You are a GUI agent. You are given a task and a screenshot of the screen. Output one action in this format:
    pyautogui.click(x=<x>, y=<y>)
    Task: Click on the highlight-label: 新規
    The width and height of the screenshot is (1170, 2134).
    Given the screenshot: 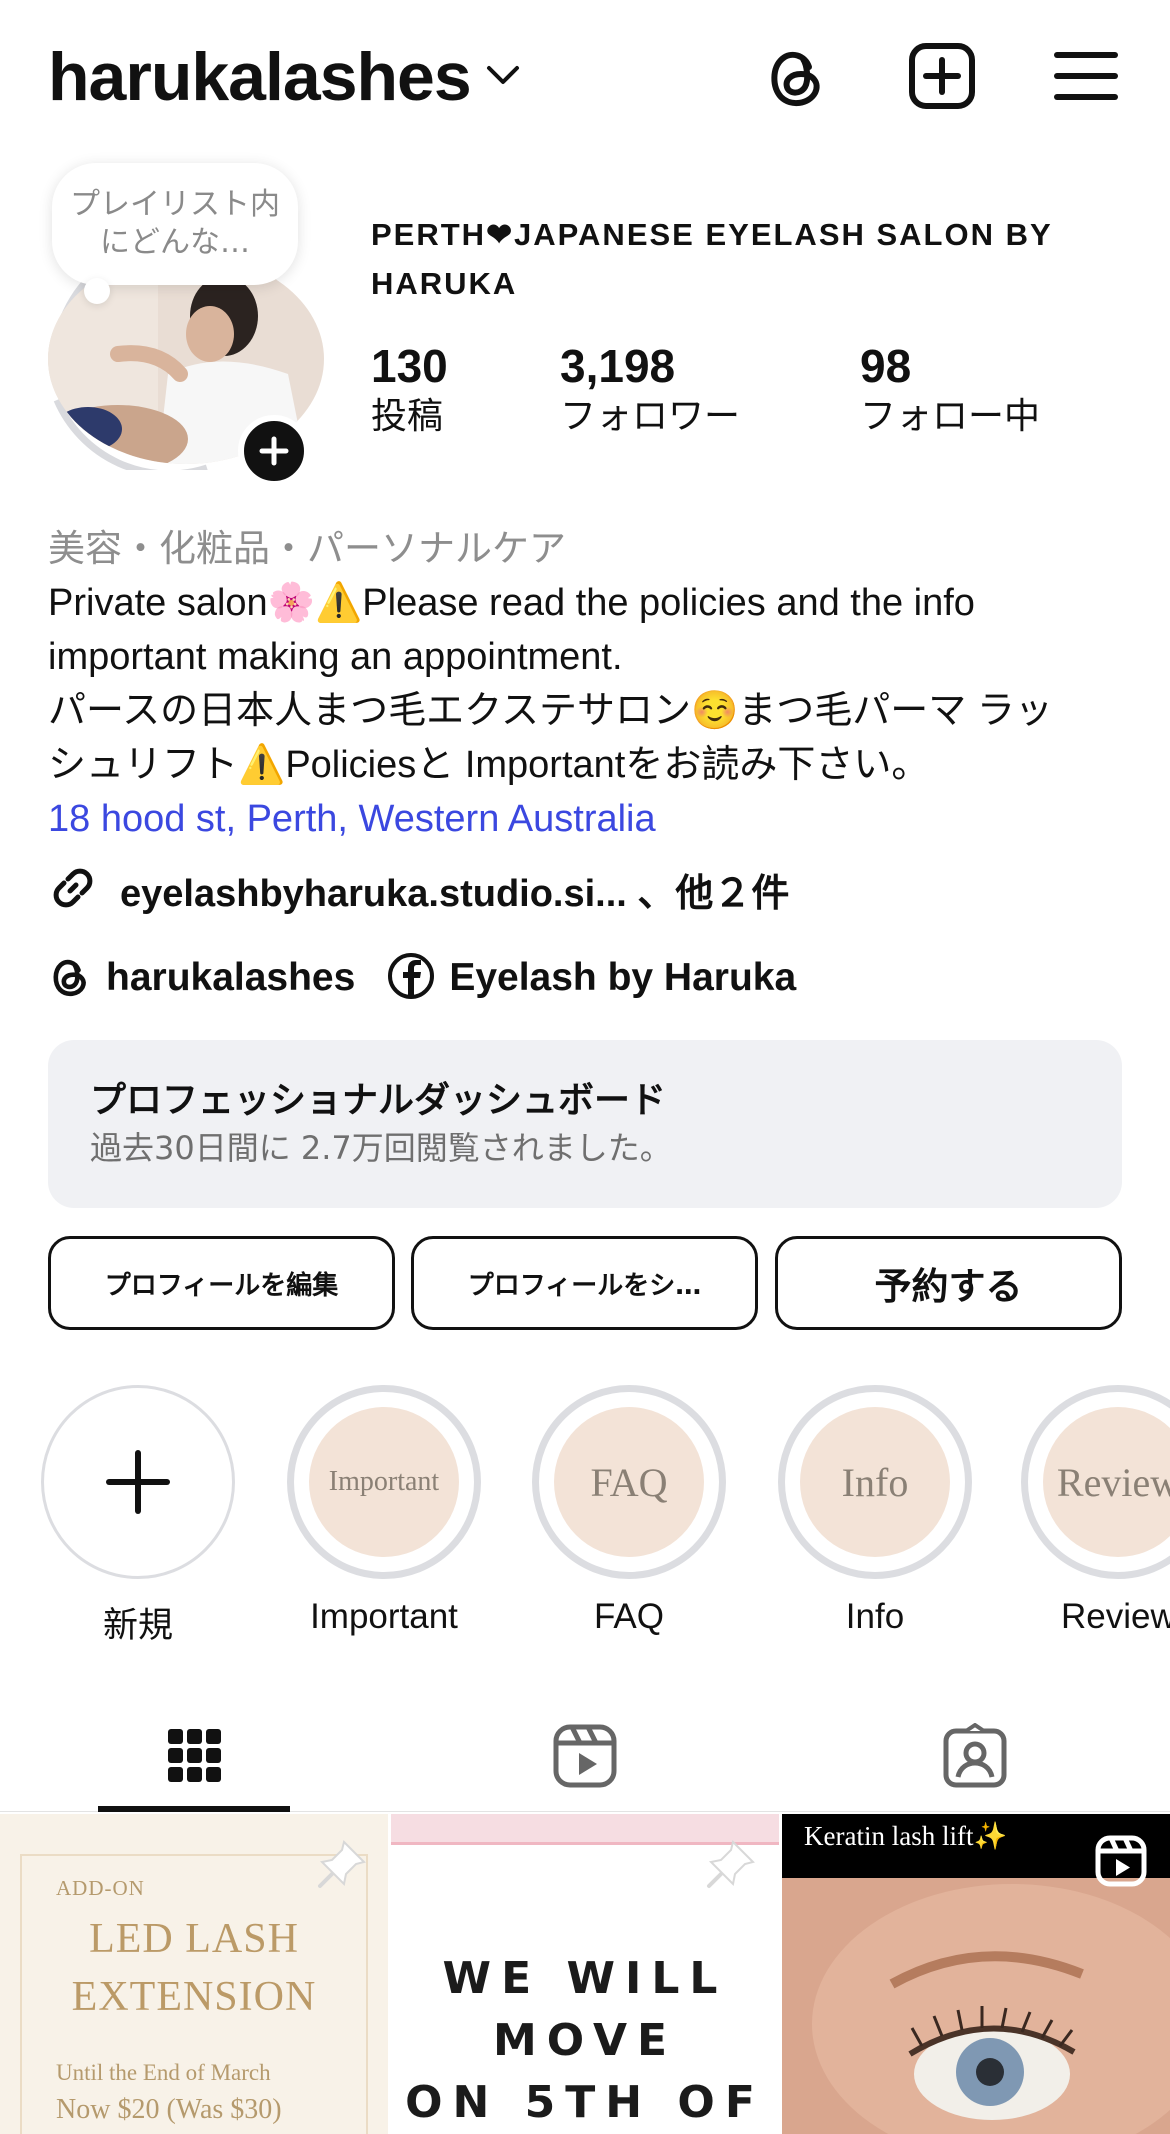 What is the action you would take?
    pyautogui.click(x=137, y=1625)
    